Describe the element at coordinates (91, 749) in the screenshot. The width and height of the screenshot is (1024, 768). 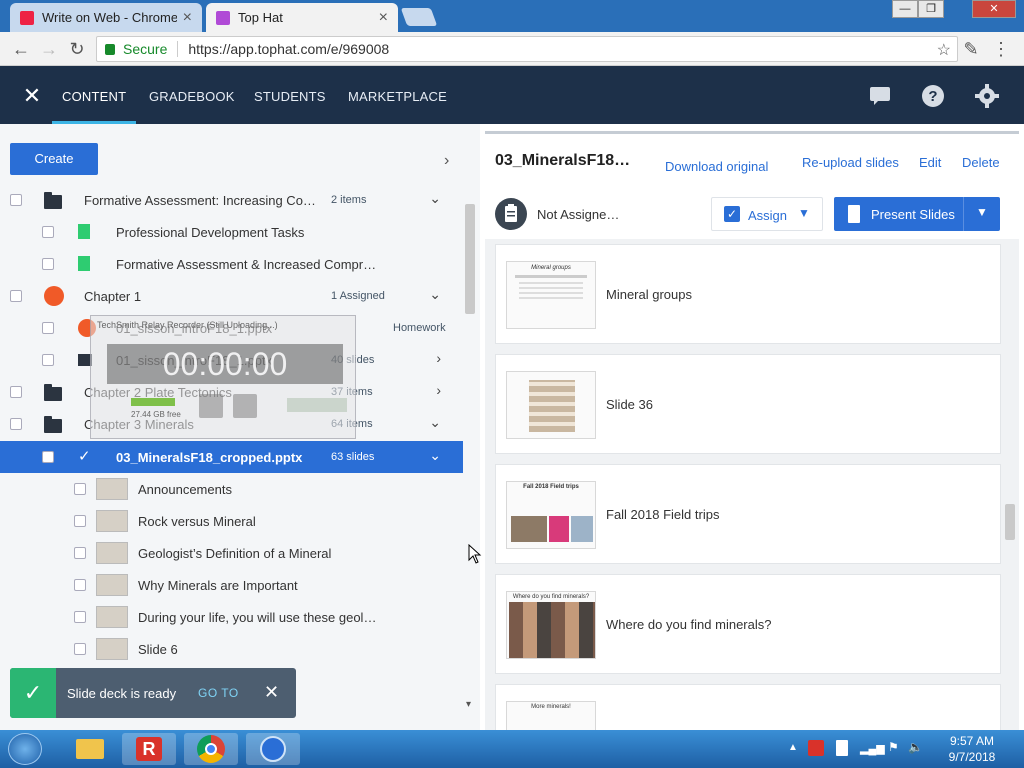
I see `file-explorer-icon` at that location.